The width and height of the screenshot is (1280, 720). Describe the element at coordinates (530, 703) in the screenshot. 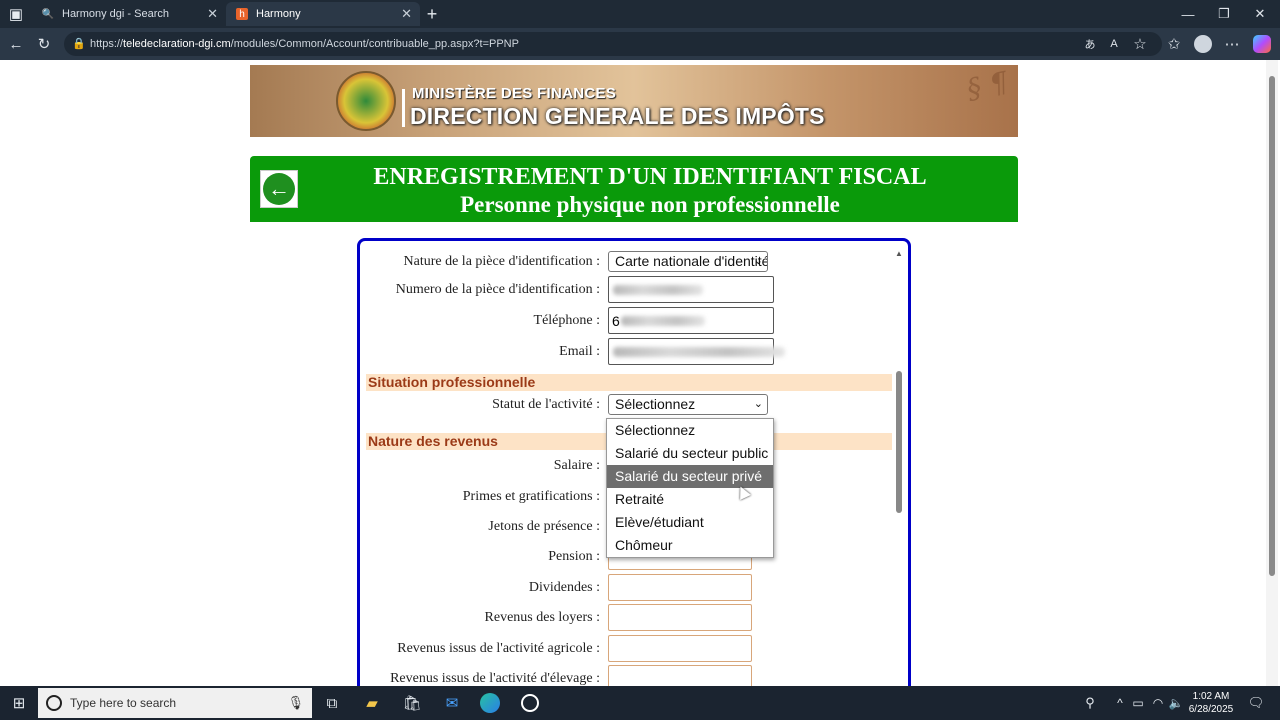

I see `recorder-icon` at that location.